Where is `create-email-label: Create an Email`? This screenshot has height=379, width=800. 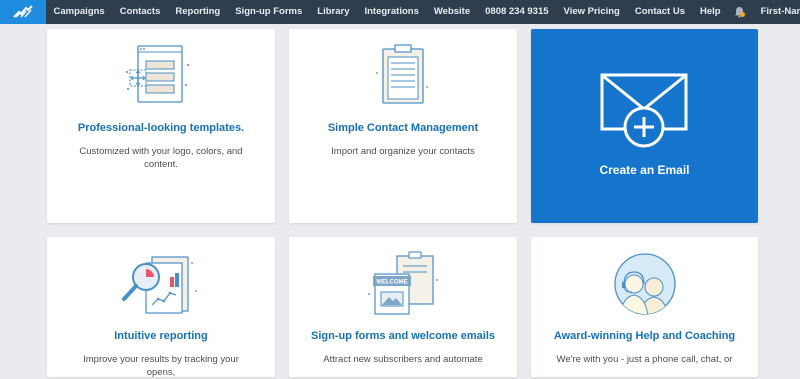
create-email-label: Create an Email is located at coordinates (644, 170).